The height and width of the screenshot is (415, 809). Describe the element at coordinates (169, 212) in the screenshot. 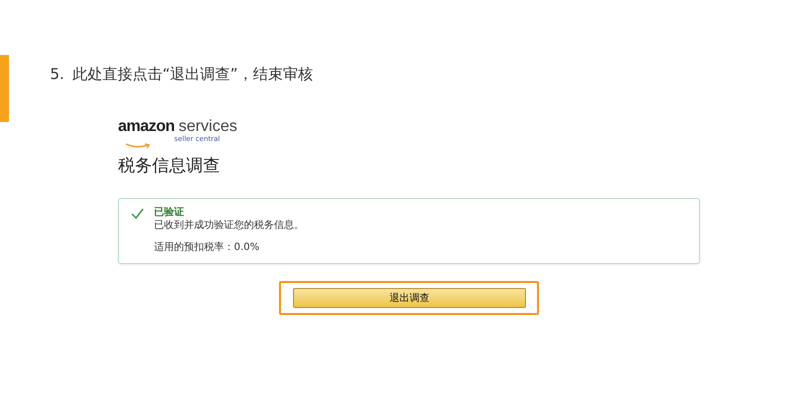

I see `status-title: 已验证` at that location.